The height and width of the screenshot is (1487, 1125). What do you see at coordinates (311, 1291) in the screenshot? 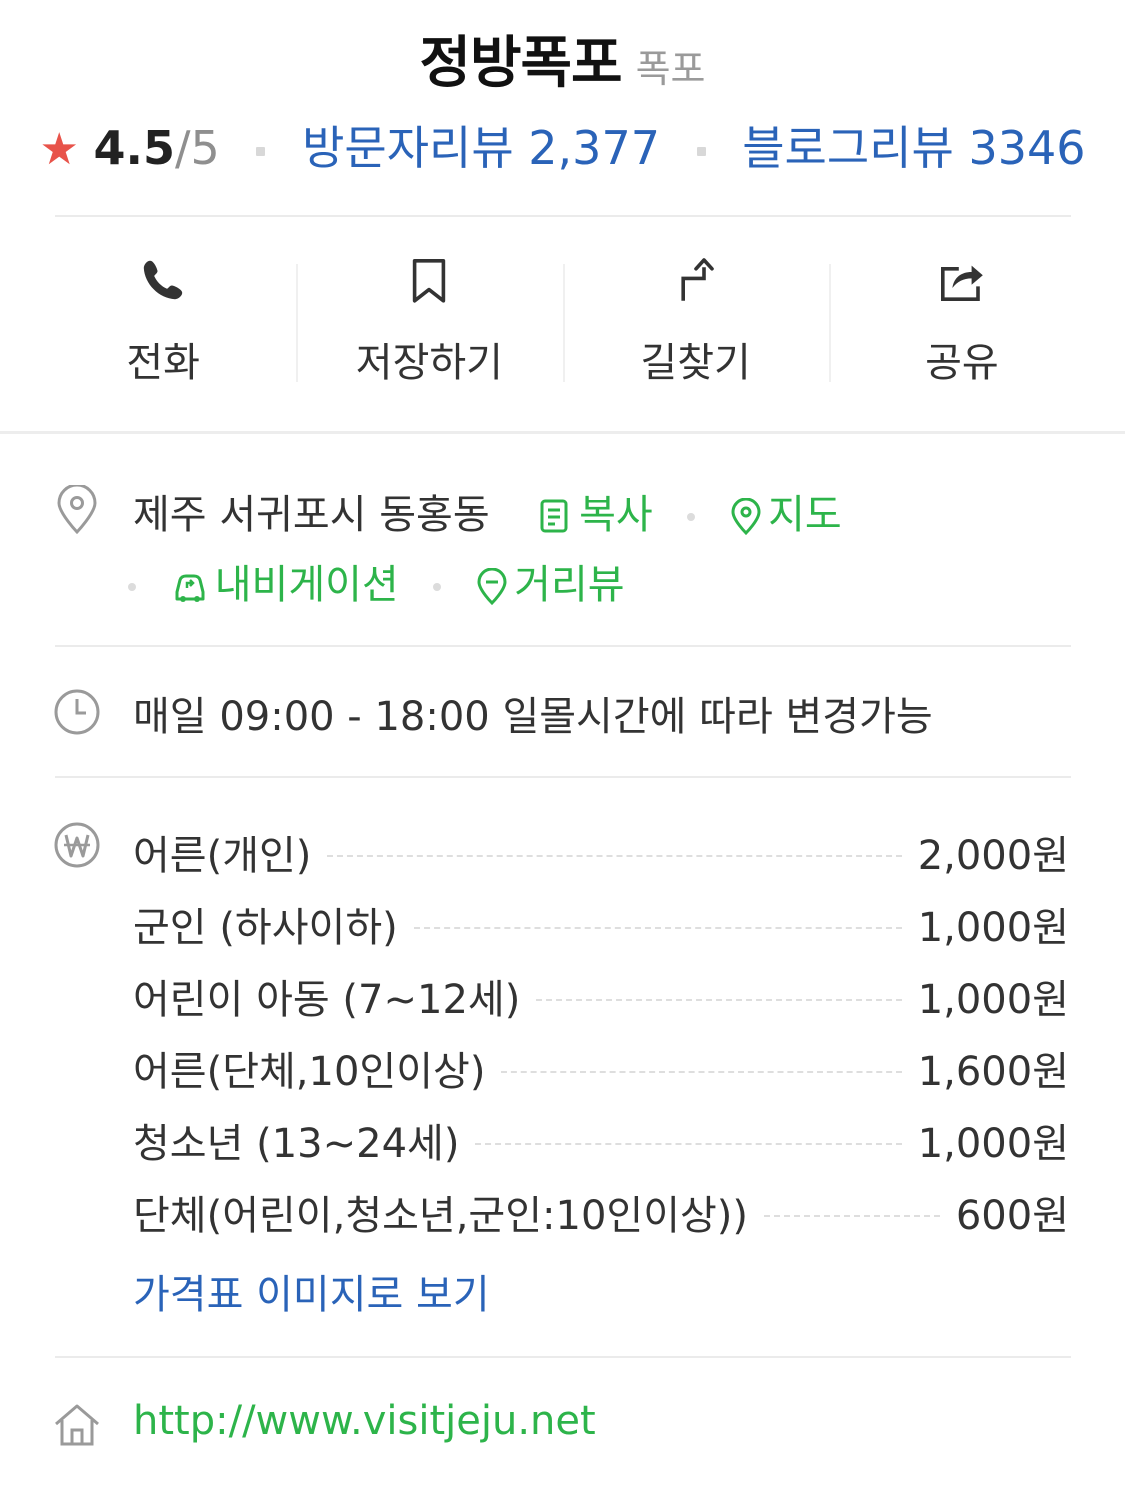
I see `price-image-link: 가격표 이미지로 보기` at bounding box center [311, 1291].